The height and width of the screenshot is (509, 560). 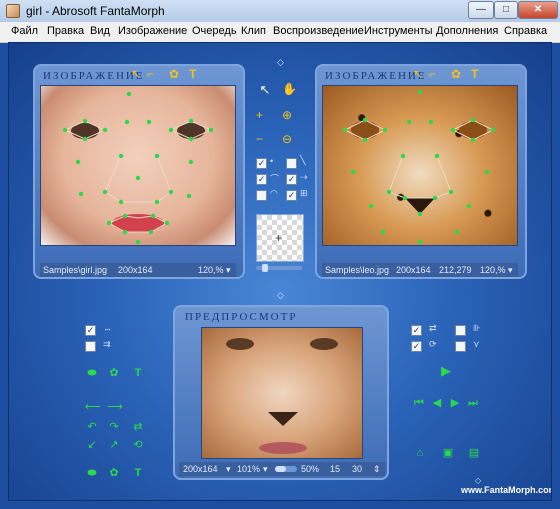 I want to click on right-option-checkbox-1: ✓, so click(x=416, y=330).